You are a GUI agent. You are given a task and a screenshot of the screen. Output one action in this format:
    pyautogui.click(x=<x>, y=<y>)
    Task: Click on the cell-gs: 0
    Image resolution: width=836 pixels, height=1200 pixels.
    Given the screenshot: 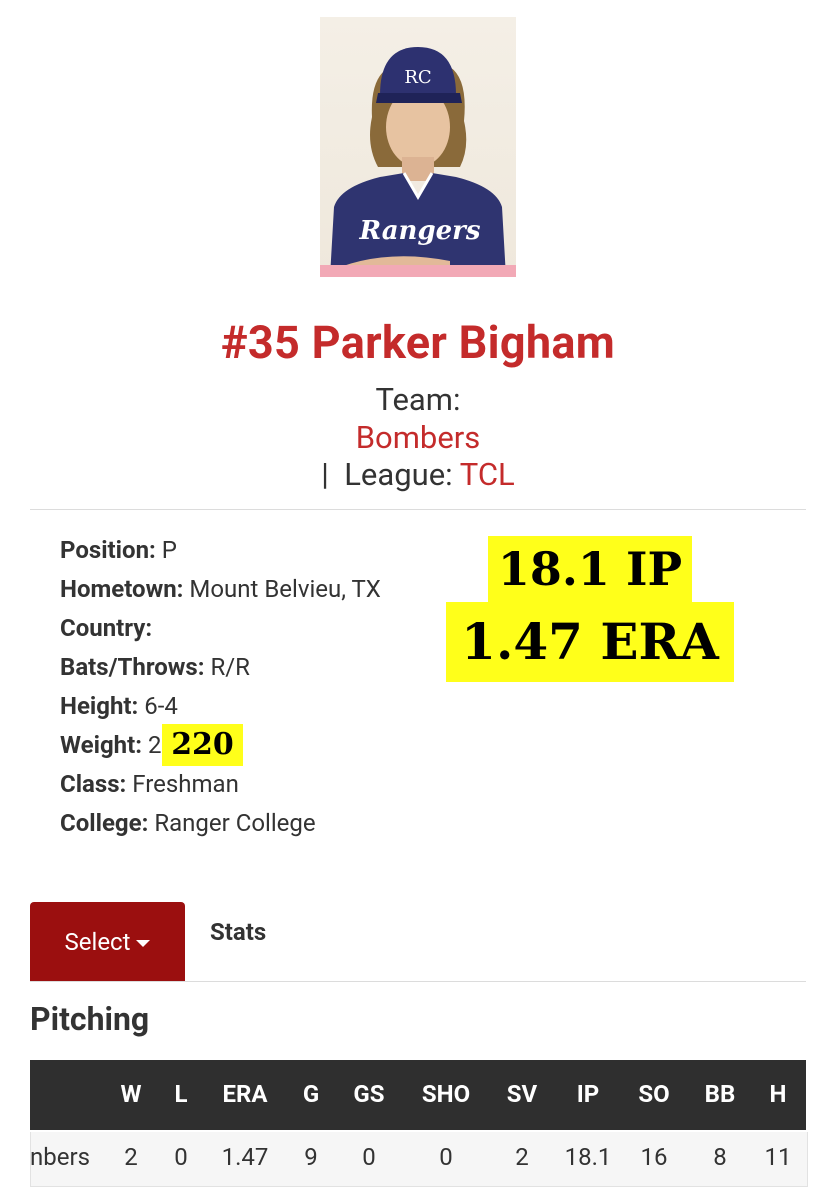 What is the action you would take?
    pyautogui.click(x=369, y=1157)
    